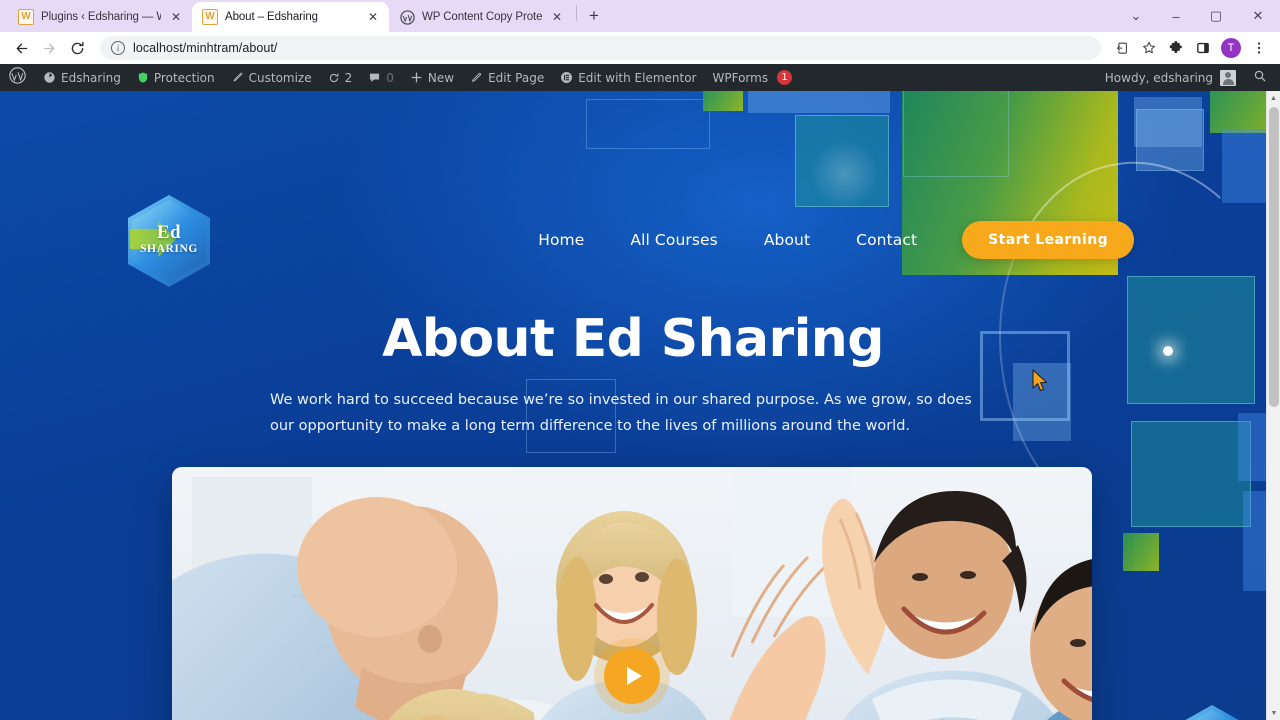 Image resolution: width=1280 pixels, height=720 pixels. I want to click on logo-bottom-text: SHARING, so click(169, 249).